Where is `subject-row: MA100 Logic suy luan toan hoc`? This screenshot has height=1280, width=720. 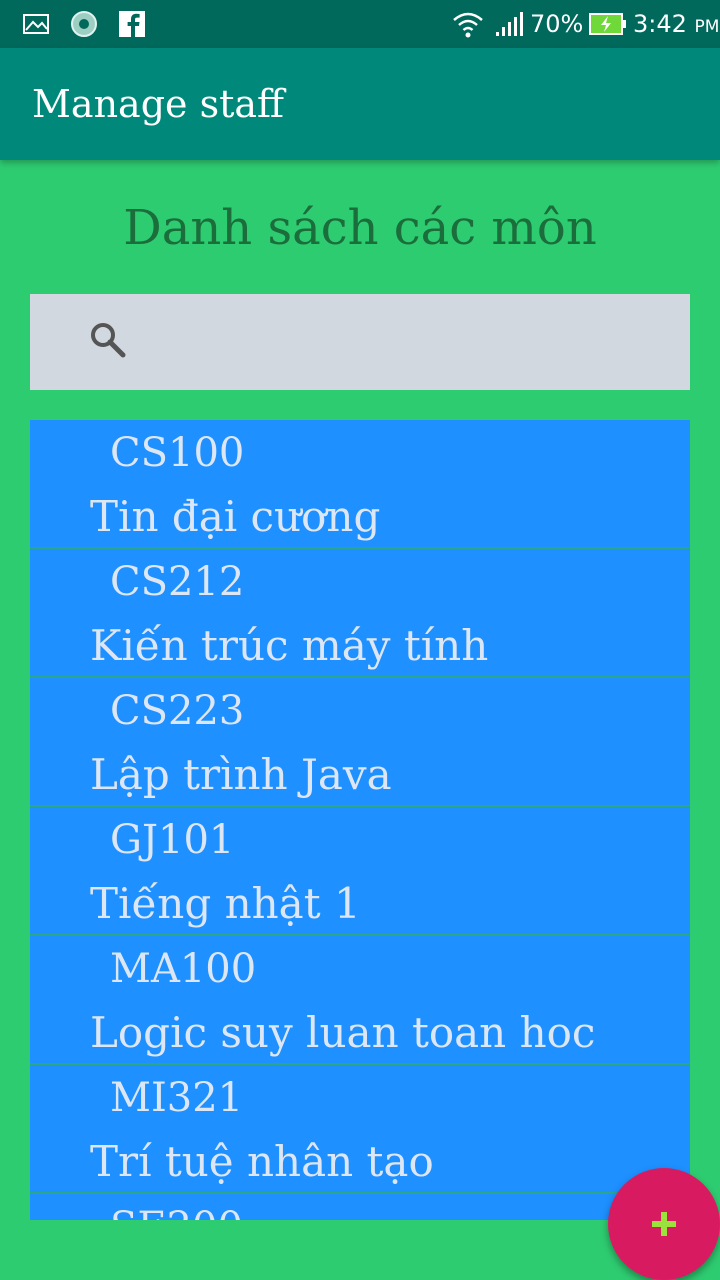
subject-row: MA100 Logic suy luan toan hoc is located at coordinates (360, 1000).